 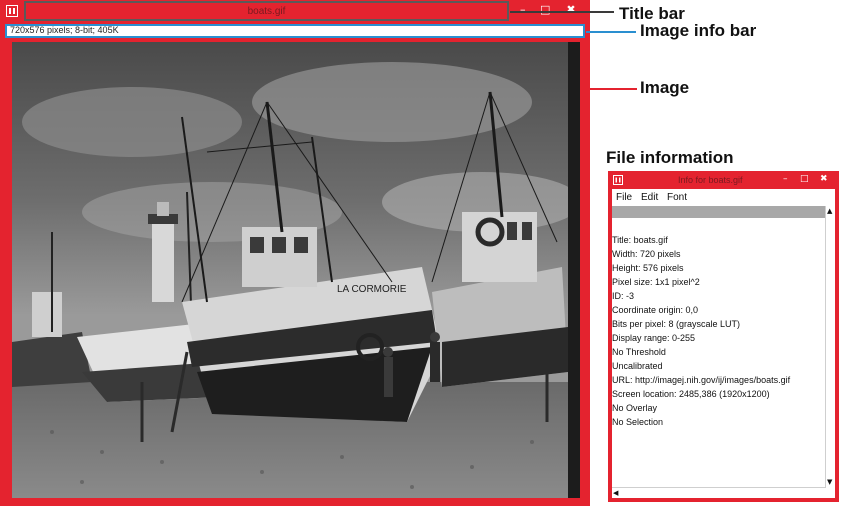 What do you see at coordinates (64, 30) in the screenshot?
I see `image-info-text: 720x576 pixels; 8-bit; 405K` at bounding box center [64, 30].